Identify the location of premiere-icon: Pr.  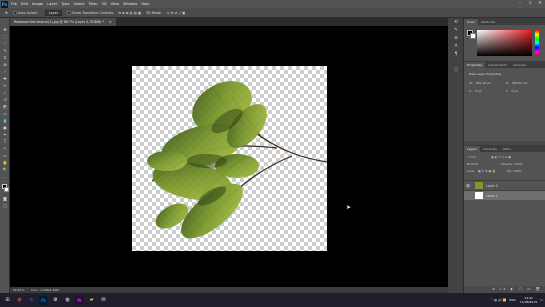
(79, 300).